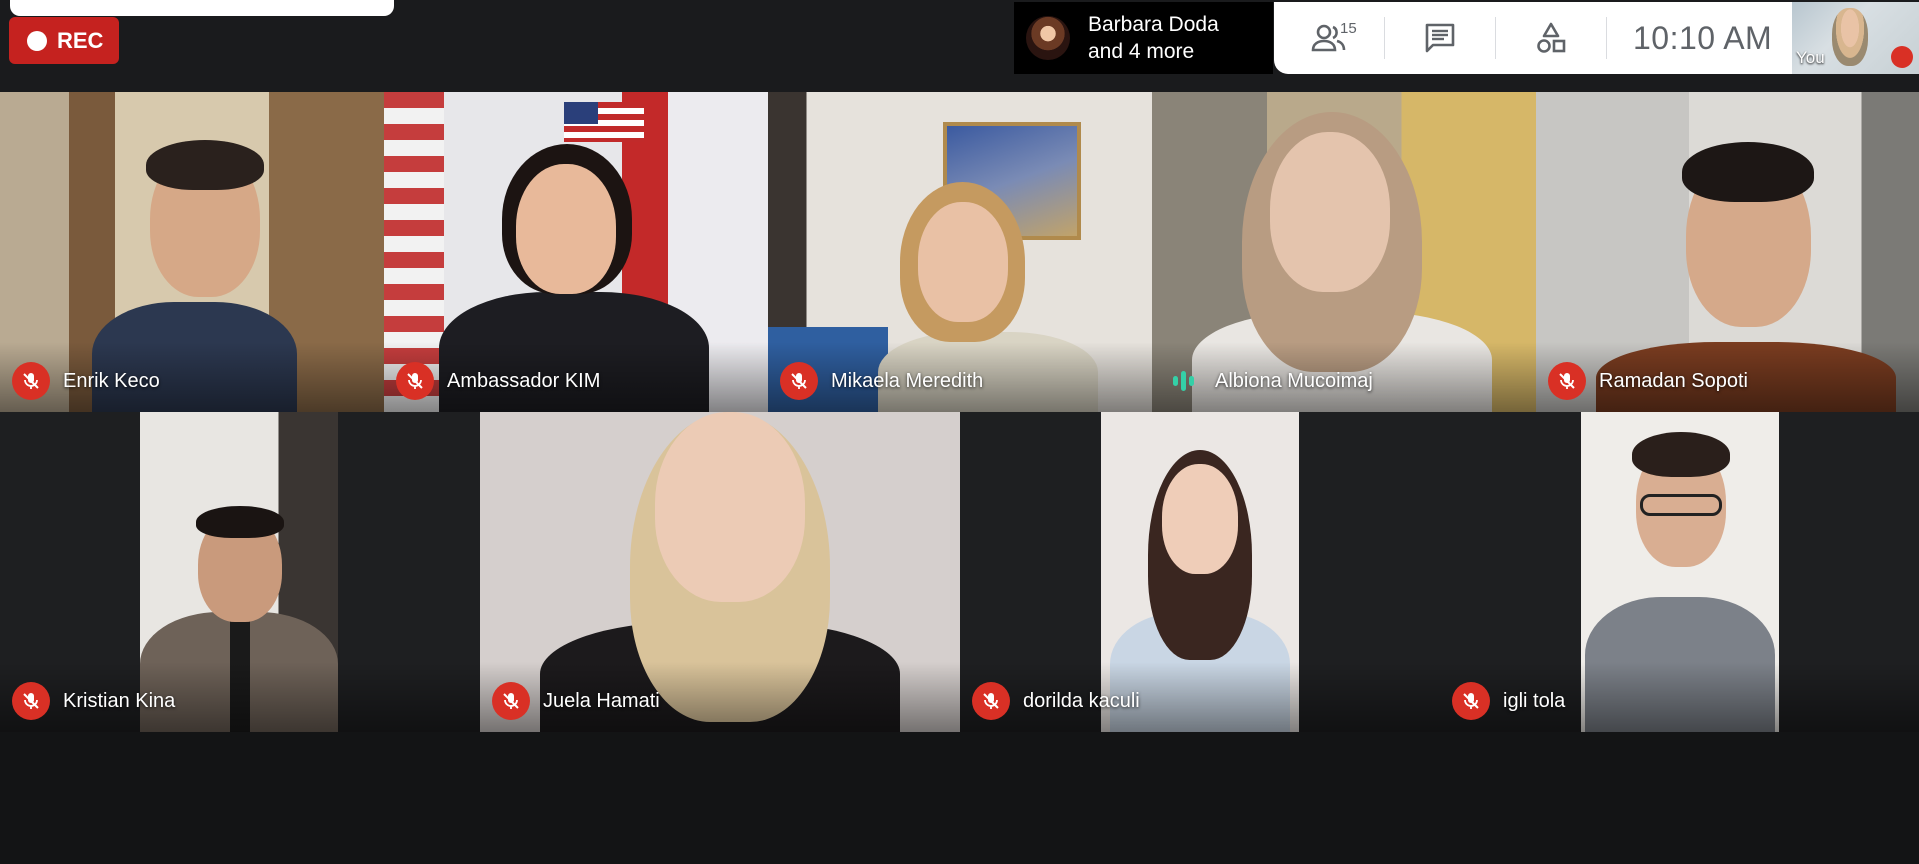  Describe the element at coordinates (240, 572) in the screenshot. I see `participant-tile: Kristian Kina` at that location.